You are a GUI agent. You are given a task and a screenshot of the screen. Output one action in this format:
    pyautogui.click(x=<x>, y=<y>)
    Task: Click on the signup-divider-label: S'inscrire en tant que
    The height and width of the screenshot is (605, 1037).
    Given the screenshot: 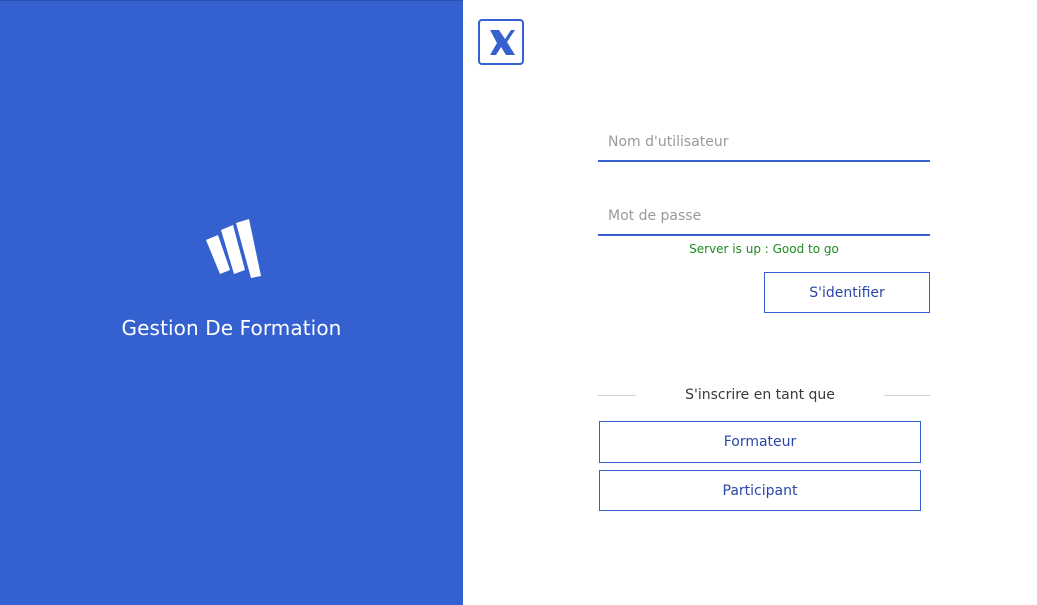 What is the action you would take?
    pyautogui.click(x=760, y=395)
    